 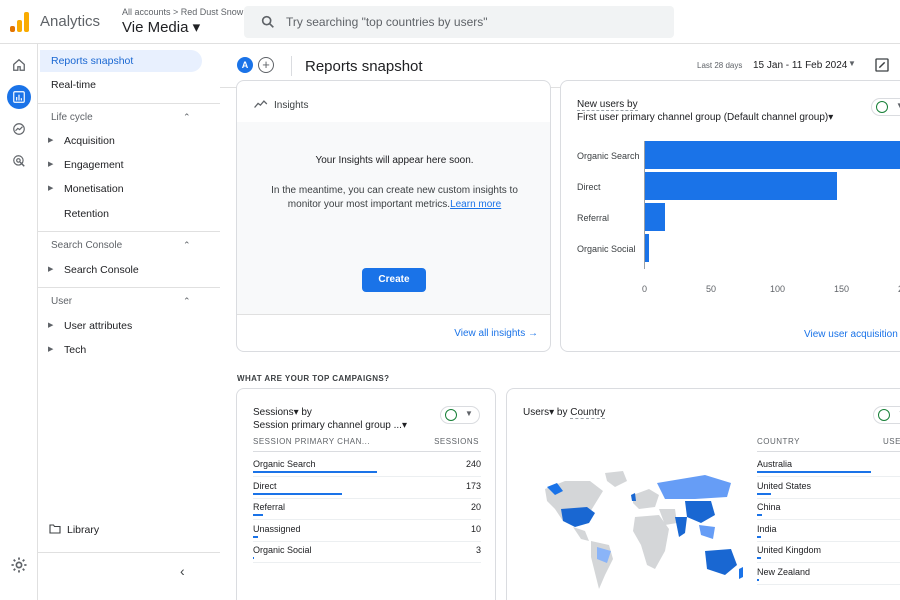 What do you see at coordinates (720, 65) in the screenshot?
I see `date-range-label: Last 28 days` at bounding box center [720, 65].